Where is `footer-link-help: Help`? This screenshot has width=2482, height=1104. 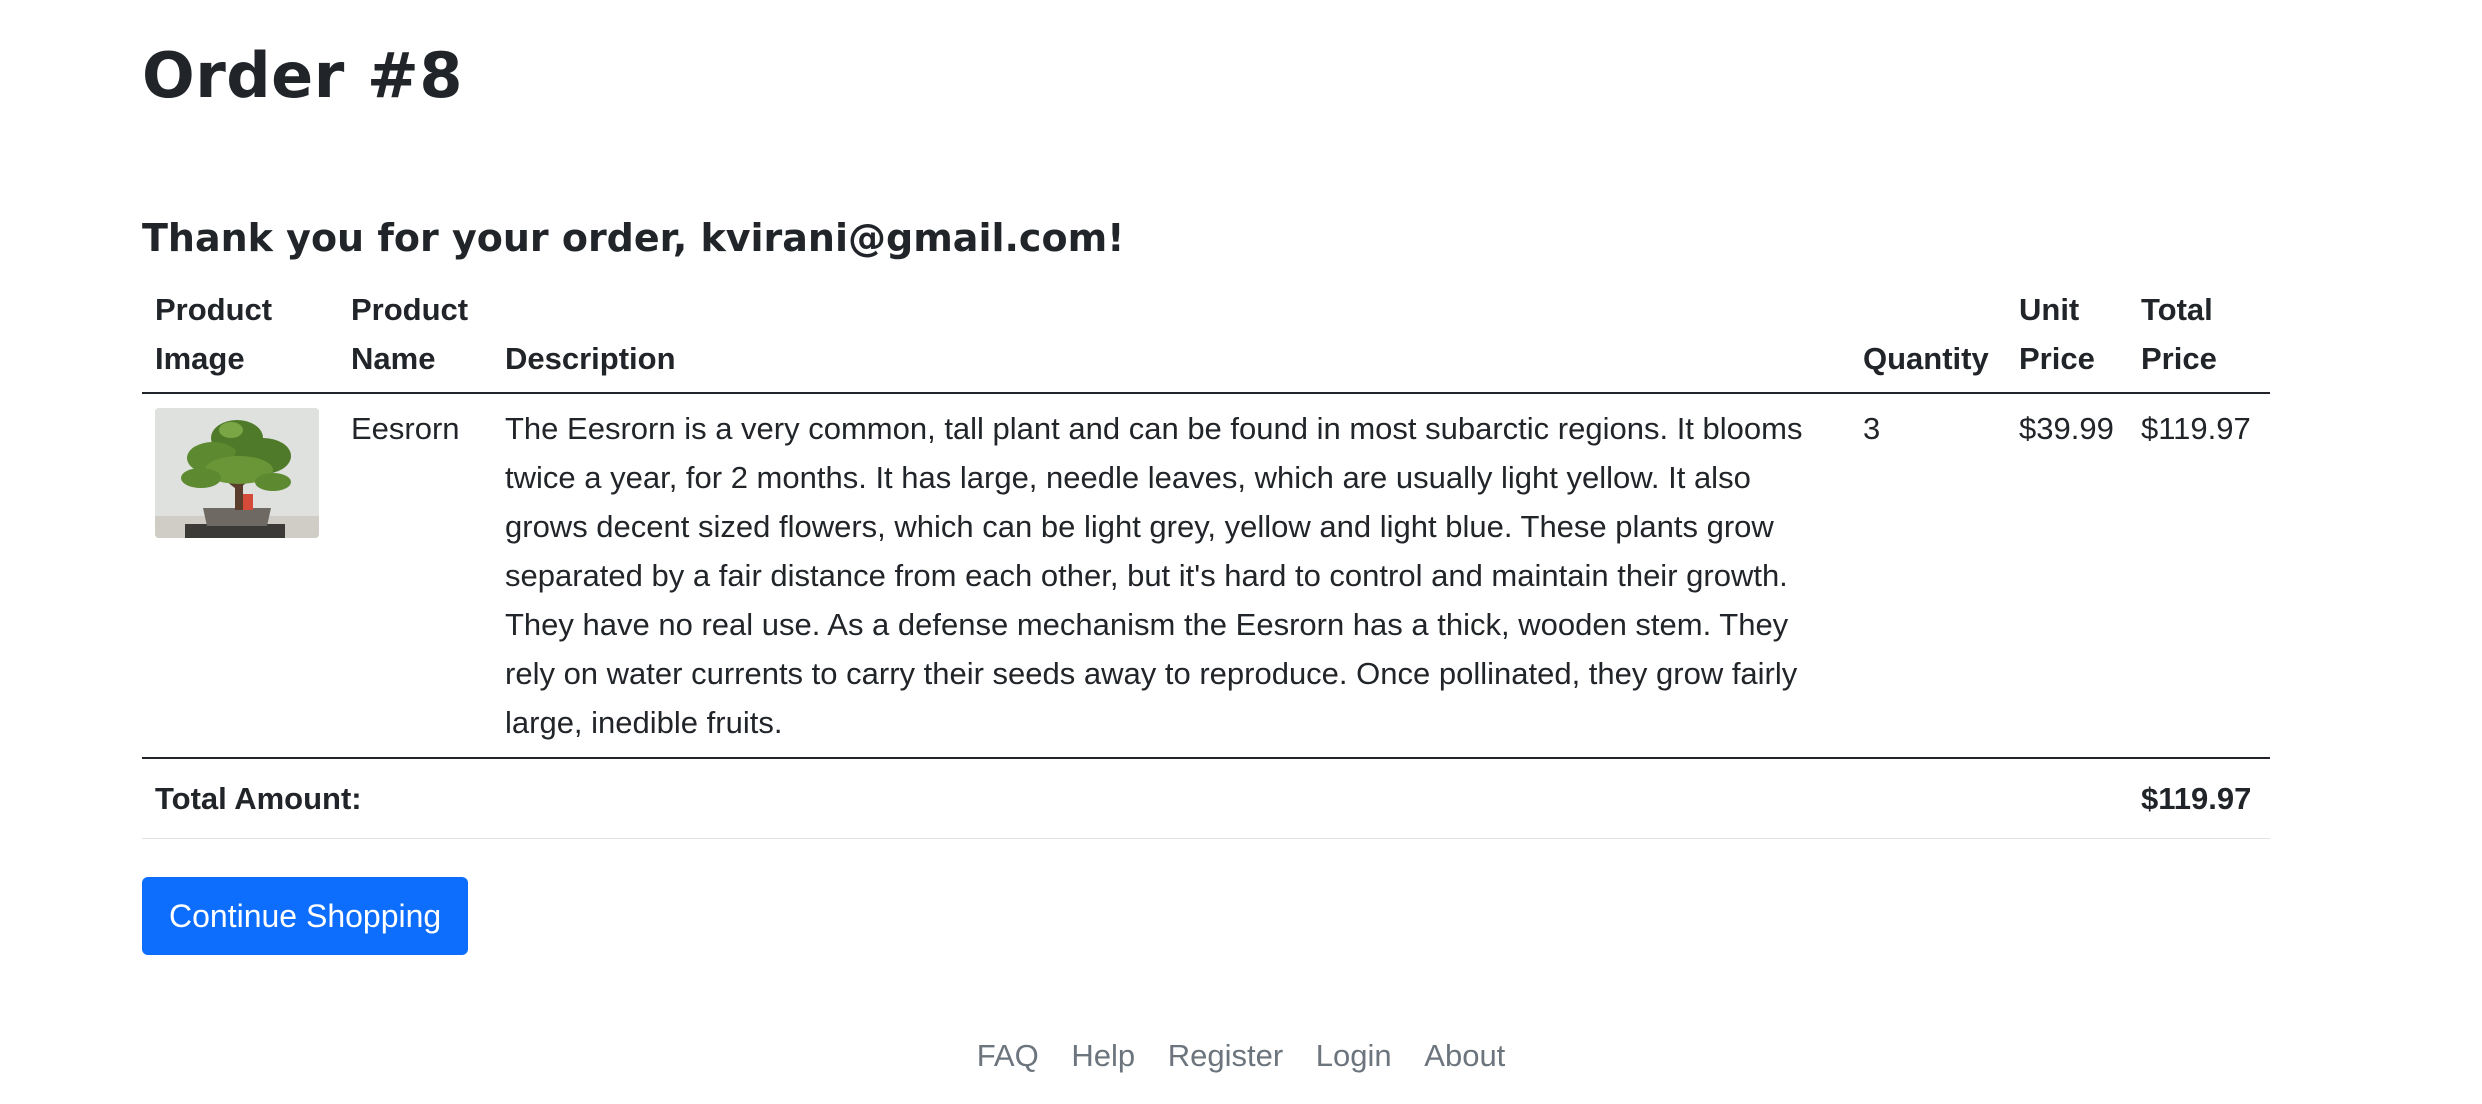 footer-link-help: Help is located at coordinates (1103, 1055).